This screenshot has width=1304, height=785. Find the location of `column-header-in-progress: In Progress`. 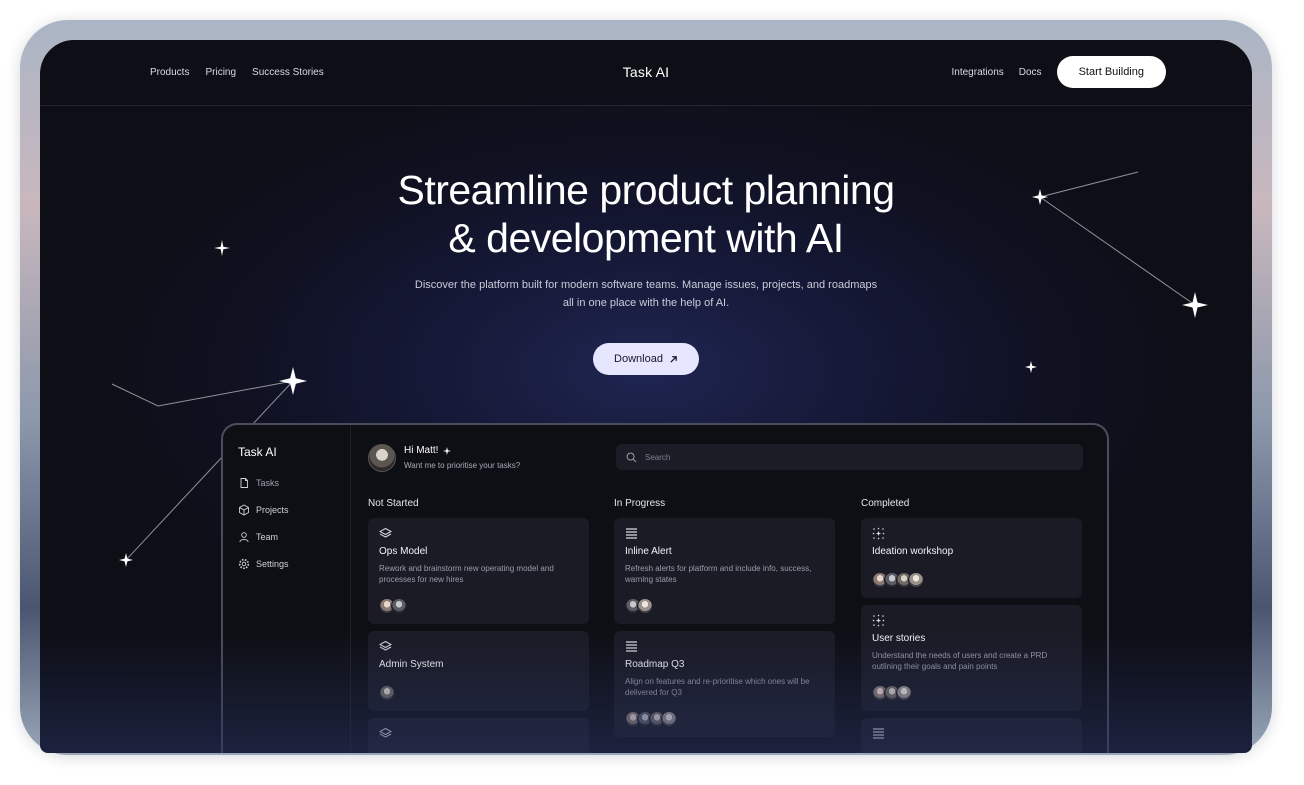

column-header-in-progress: In Progress is located at coordinates (640, 503).